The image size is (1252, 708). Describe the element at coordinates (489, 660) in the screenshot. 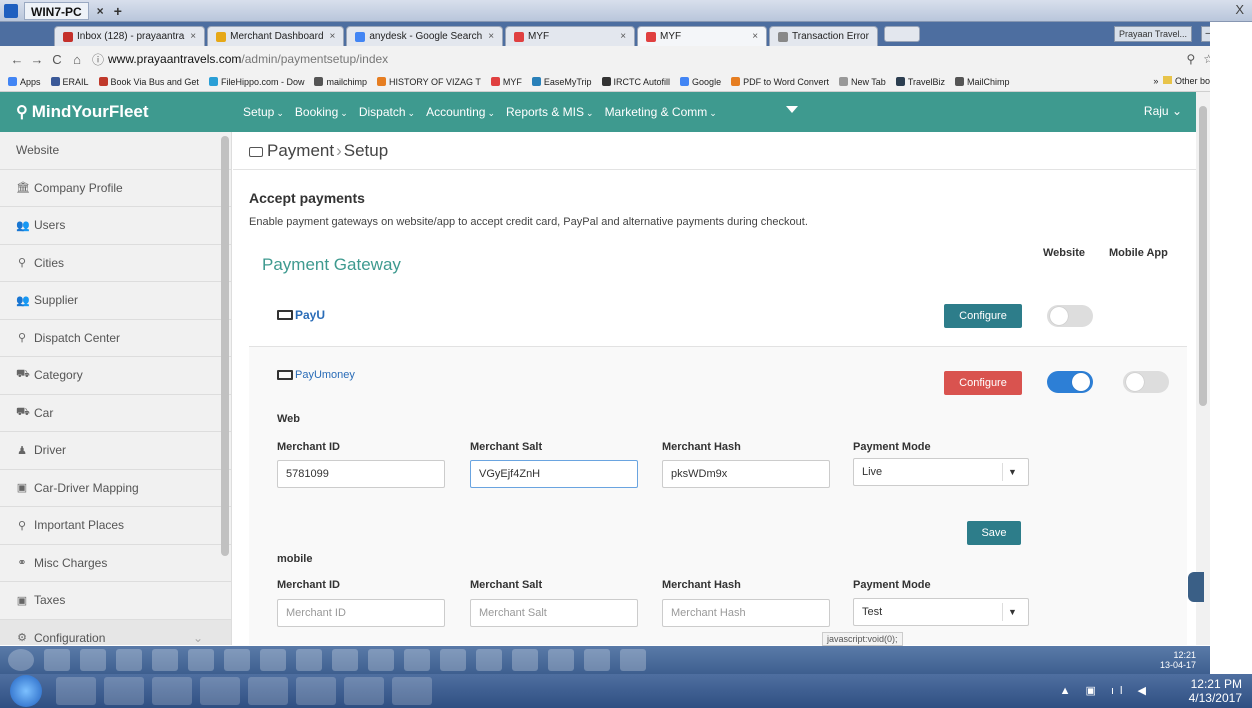

I see `k7-icon` at that location.